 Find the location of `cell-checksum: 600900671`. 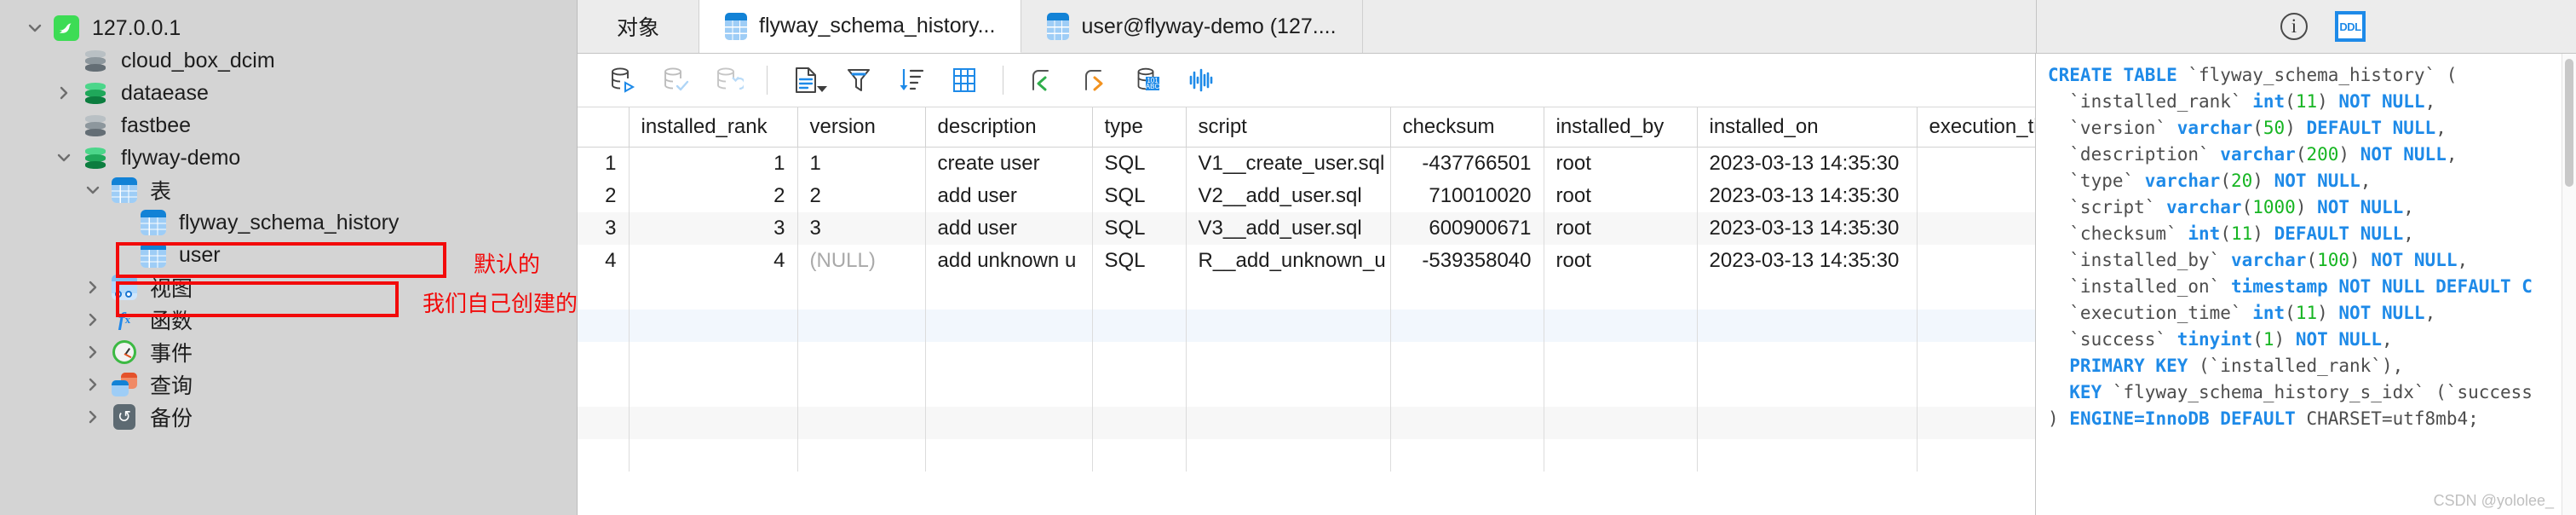

cell-checksum: 600900671 is located at coordinates (1467, 229).